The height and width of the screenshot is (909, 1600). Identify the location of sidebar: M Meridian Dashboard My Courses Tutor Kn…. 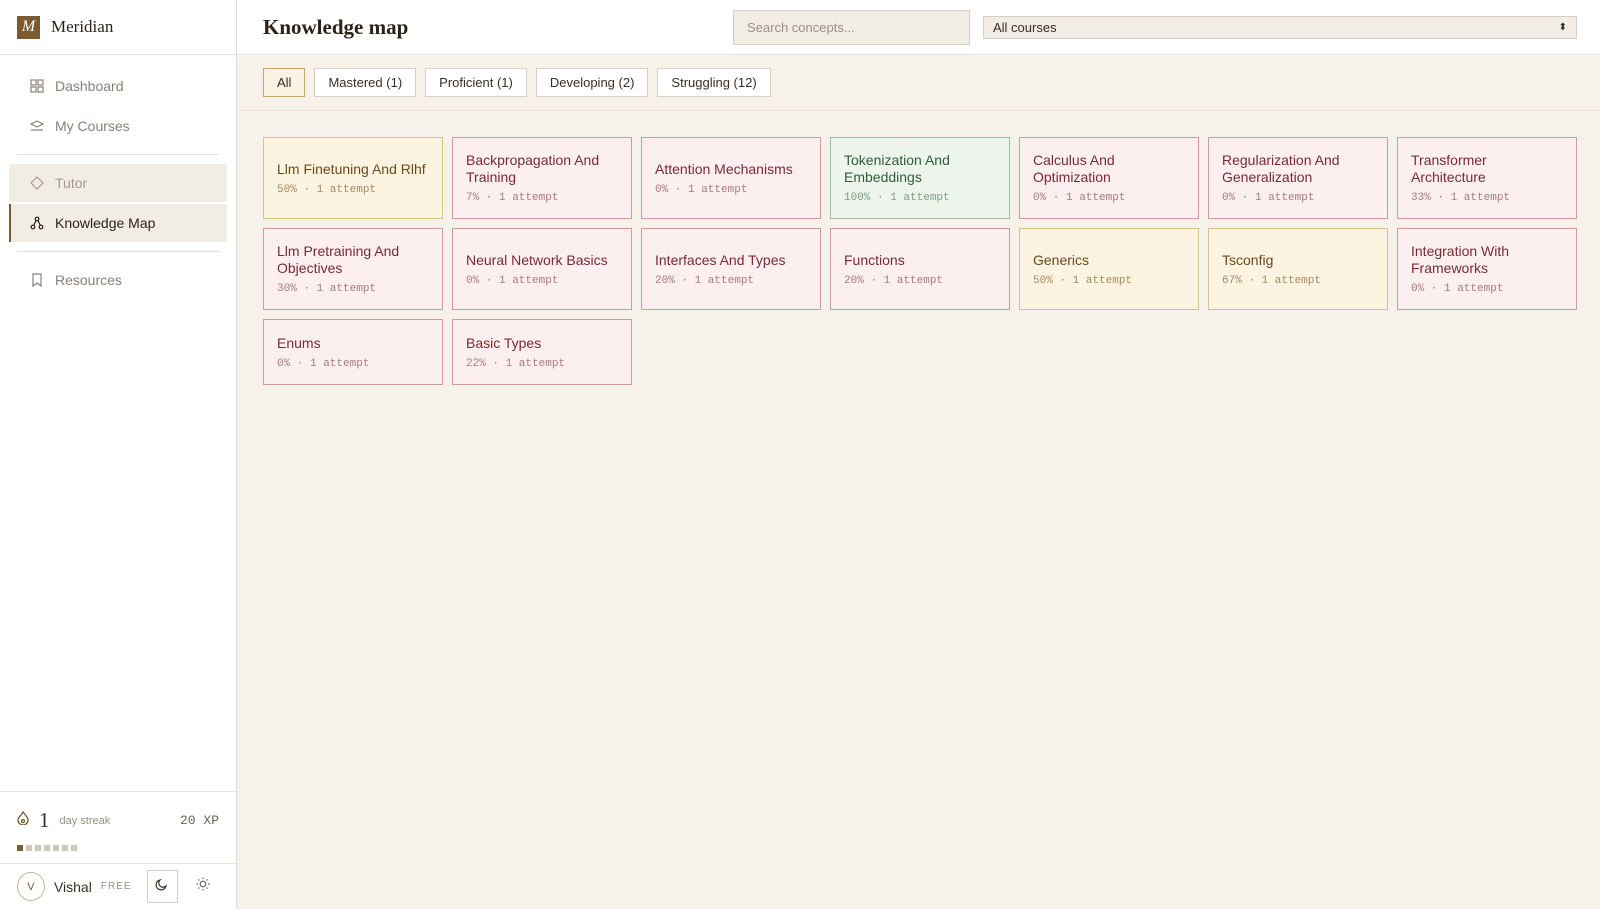
(118, 454).